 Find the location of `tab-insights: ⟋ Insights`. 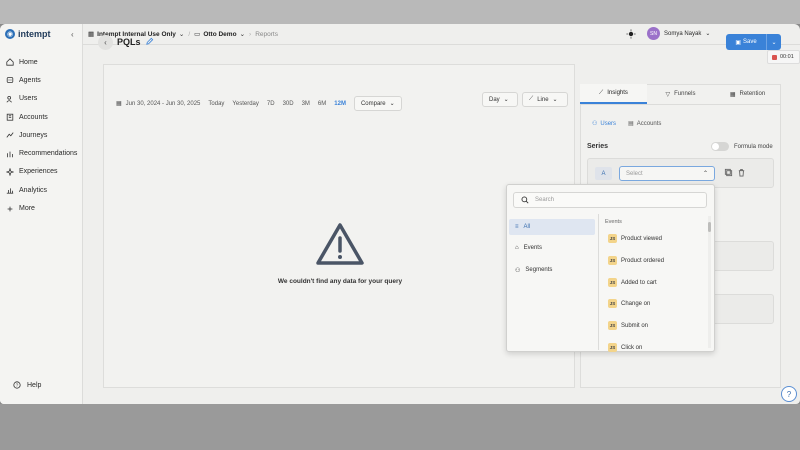

tab-insights: ⟋ Insights is located at coordinates (613, 94).